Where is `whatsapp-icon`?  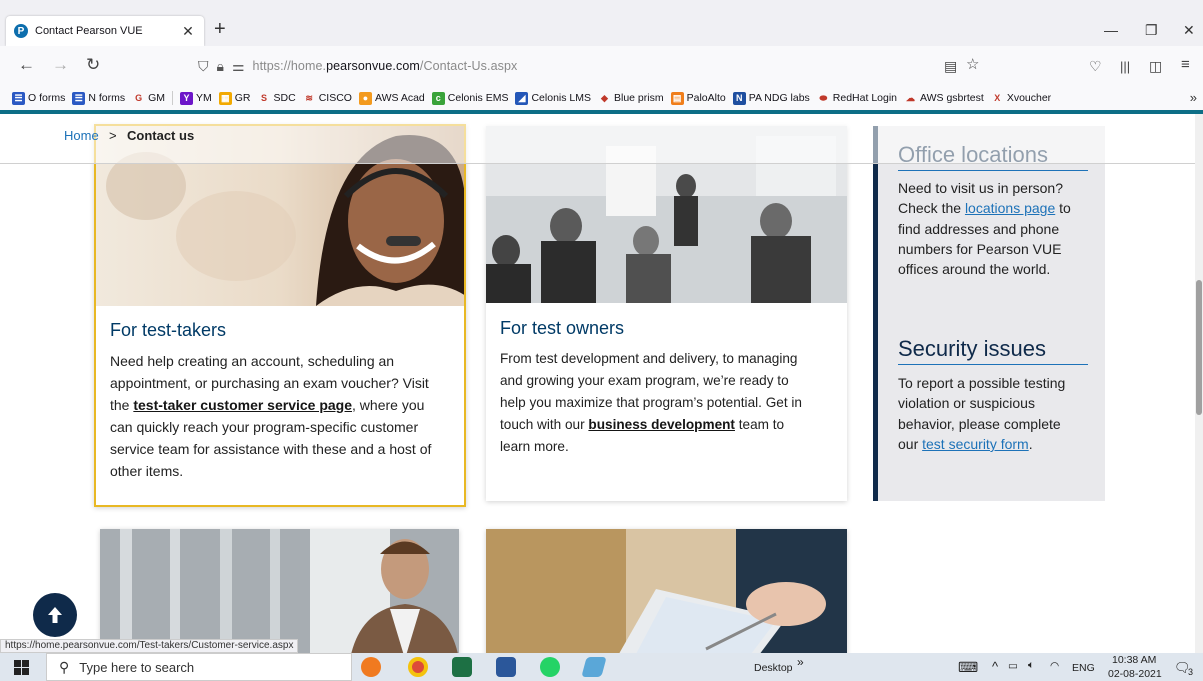
whatsapp-icon is located at coordinates (550, 667).